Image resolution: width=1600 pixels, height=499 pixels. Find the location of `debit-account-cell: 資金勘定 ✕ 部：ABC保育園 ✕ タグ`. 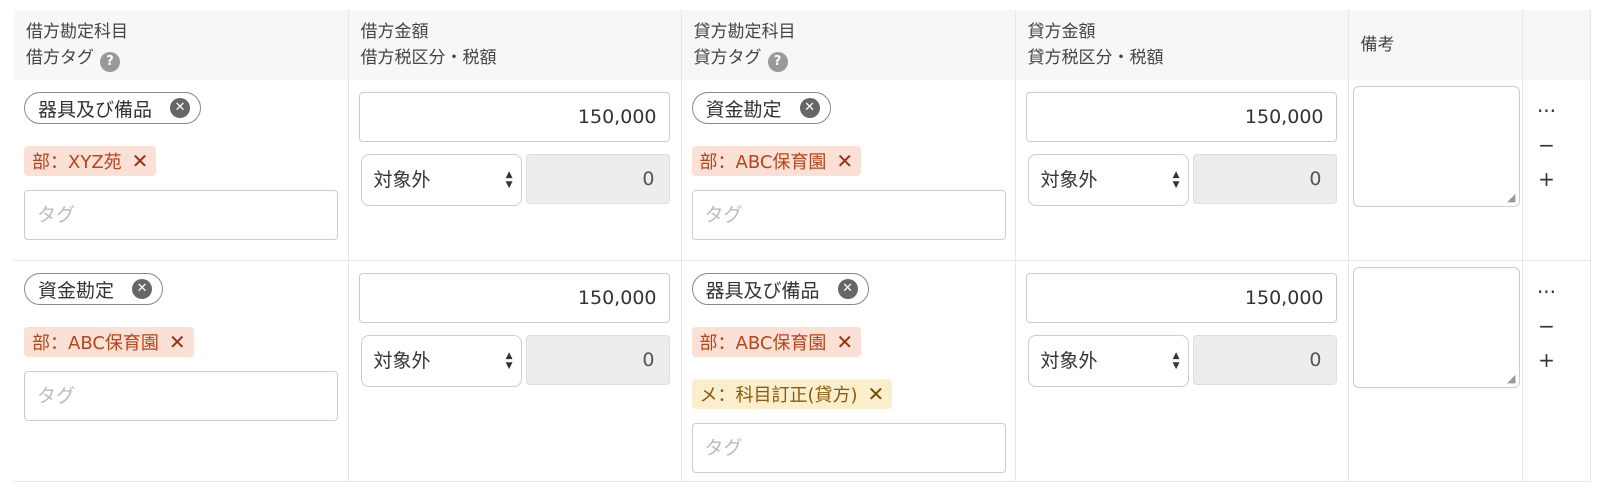

debit-account-cell: 資金勘定 ✕ 部：ABC保育園 ✕ タグ is located at coordinates (181, 371).